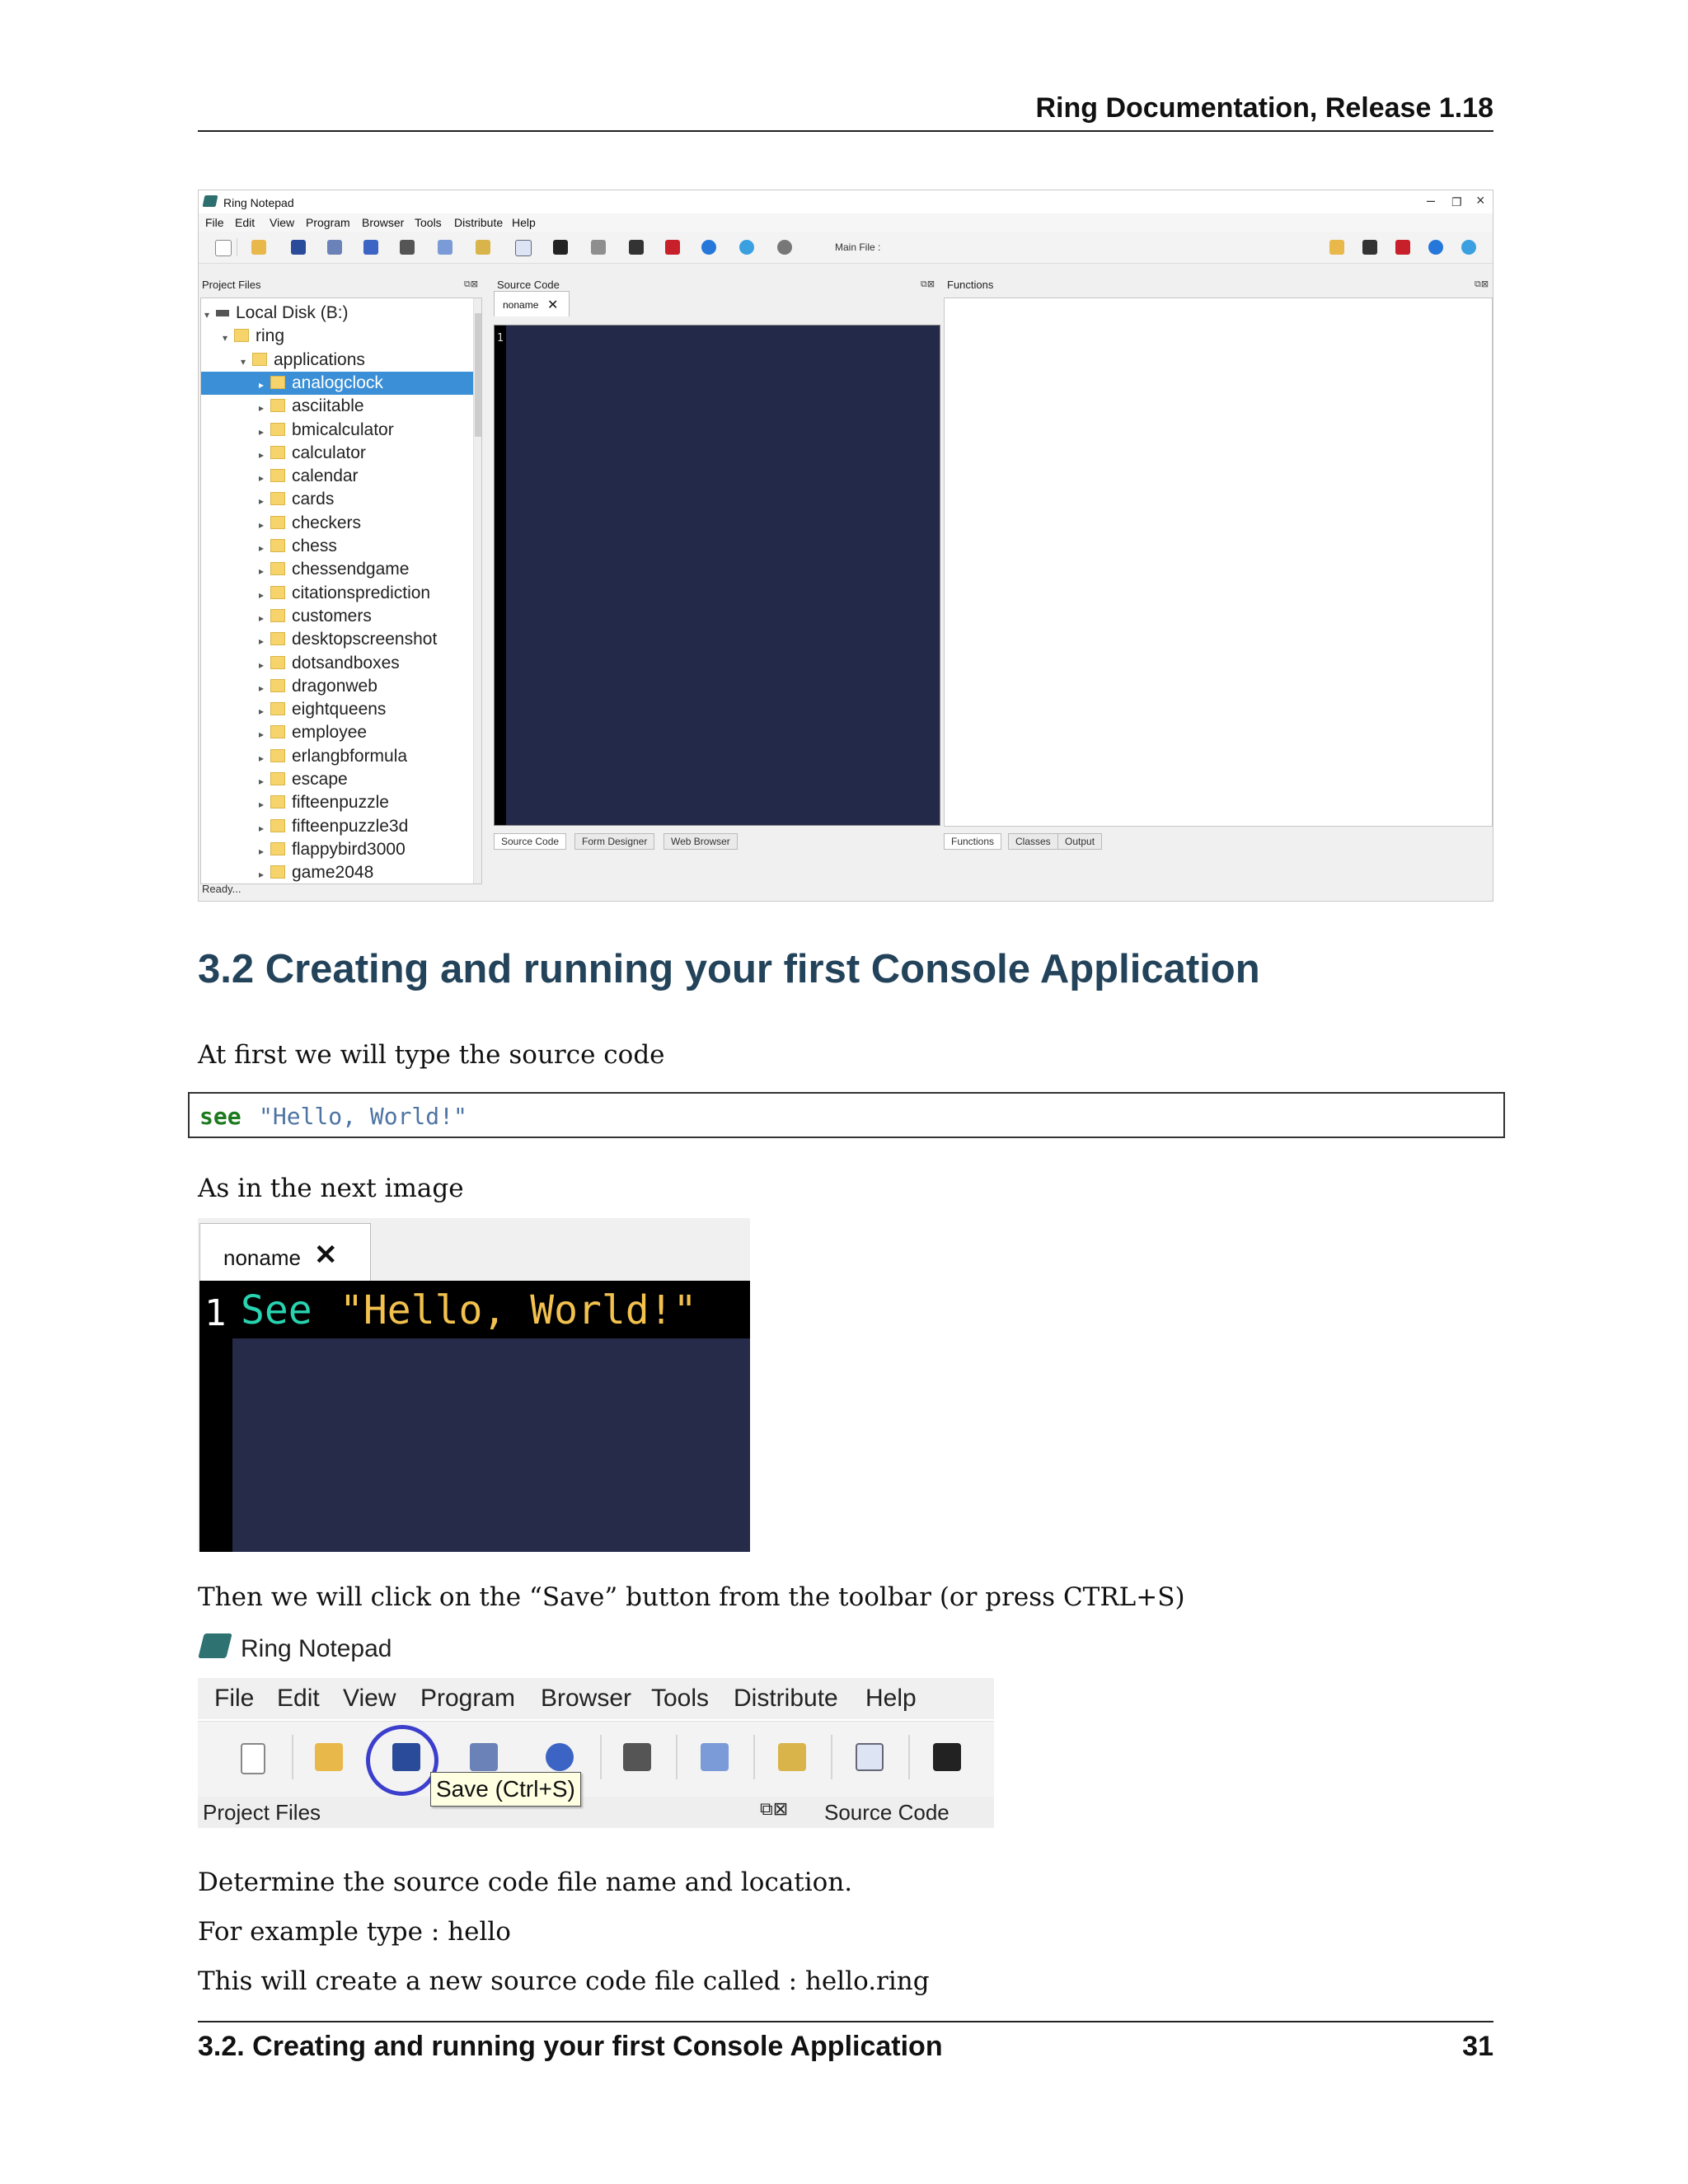 The width and height of the screenshot is (1688, 2184). I want to click on close-icon: ×, so click(1481, 200).